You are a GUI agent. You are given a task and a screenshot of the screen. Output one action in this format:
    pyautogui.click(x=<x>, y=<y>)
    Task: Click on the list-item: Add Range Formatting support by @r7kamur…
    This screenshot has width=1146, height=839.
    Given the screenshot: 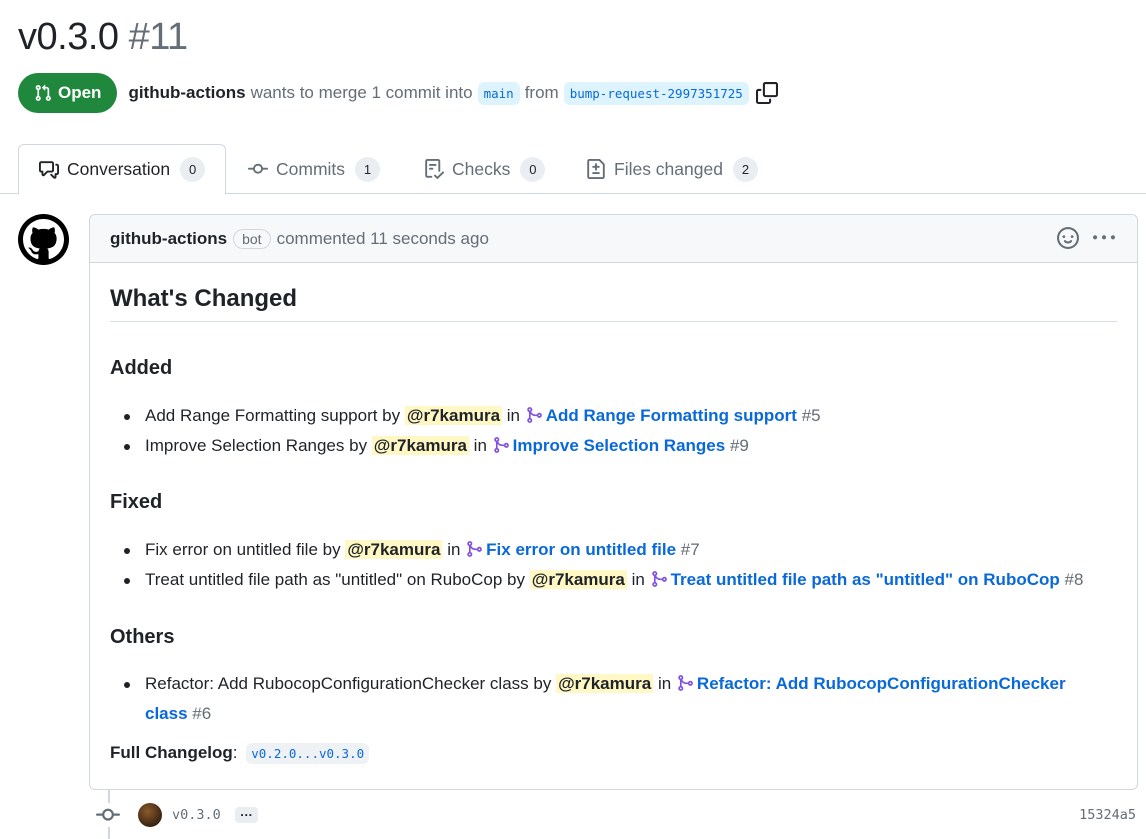 What is the action you would take?
    pyautogui.click(x=613, y=416)
    